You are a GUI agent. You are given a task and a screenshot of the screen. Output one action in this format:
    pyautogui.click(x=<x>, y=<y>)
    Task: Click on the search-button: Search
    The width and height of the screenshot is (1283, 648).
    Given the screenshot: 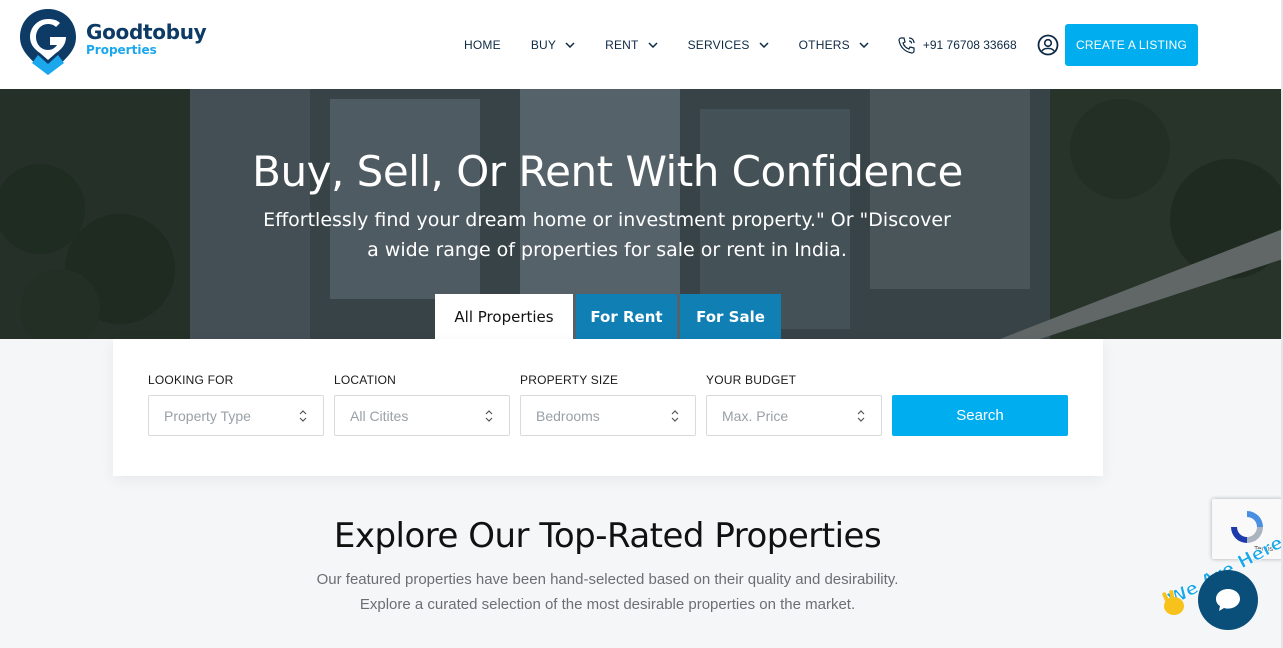 What is the action you would take?
    pyautogui.click(x=980, y=415)
    